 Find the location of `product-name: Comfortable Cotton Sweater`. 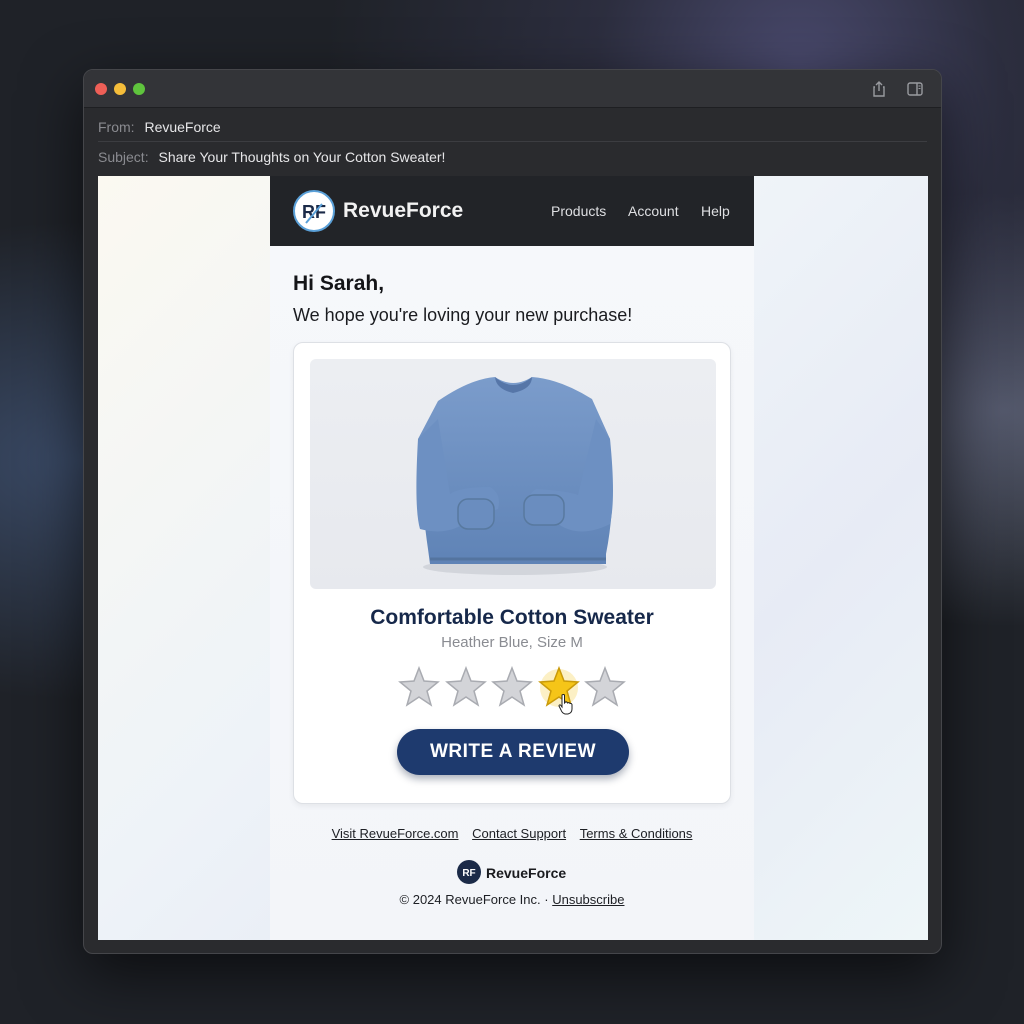

product-name: Comfortable Cotton Sweater is located at coordinates (512, 617).